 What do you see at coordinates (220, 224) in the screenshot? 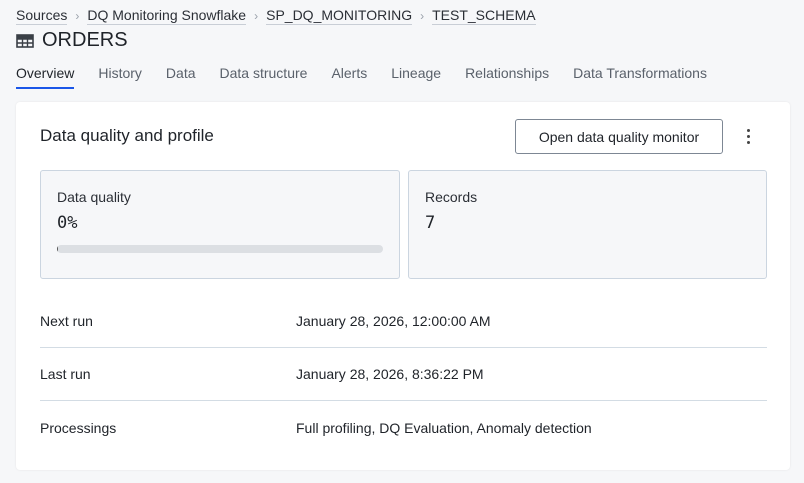
I see `data-quality-tile: Data quality 0%` at bounding box center [220, 224].